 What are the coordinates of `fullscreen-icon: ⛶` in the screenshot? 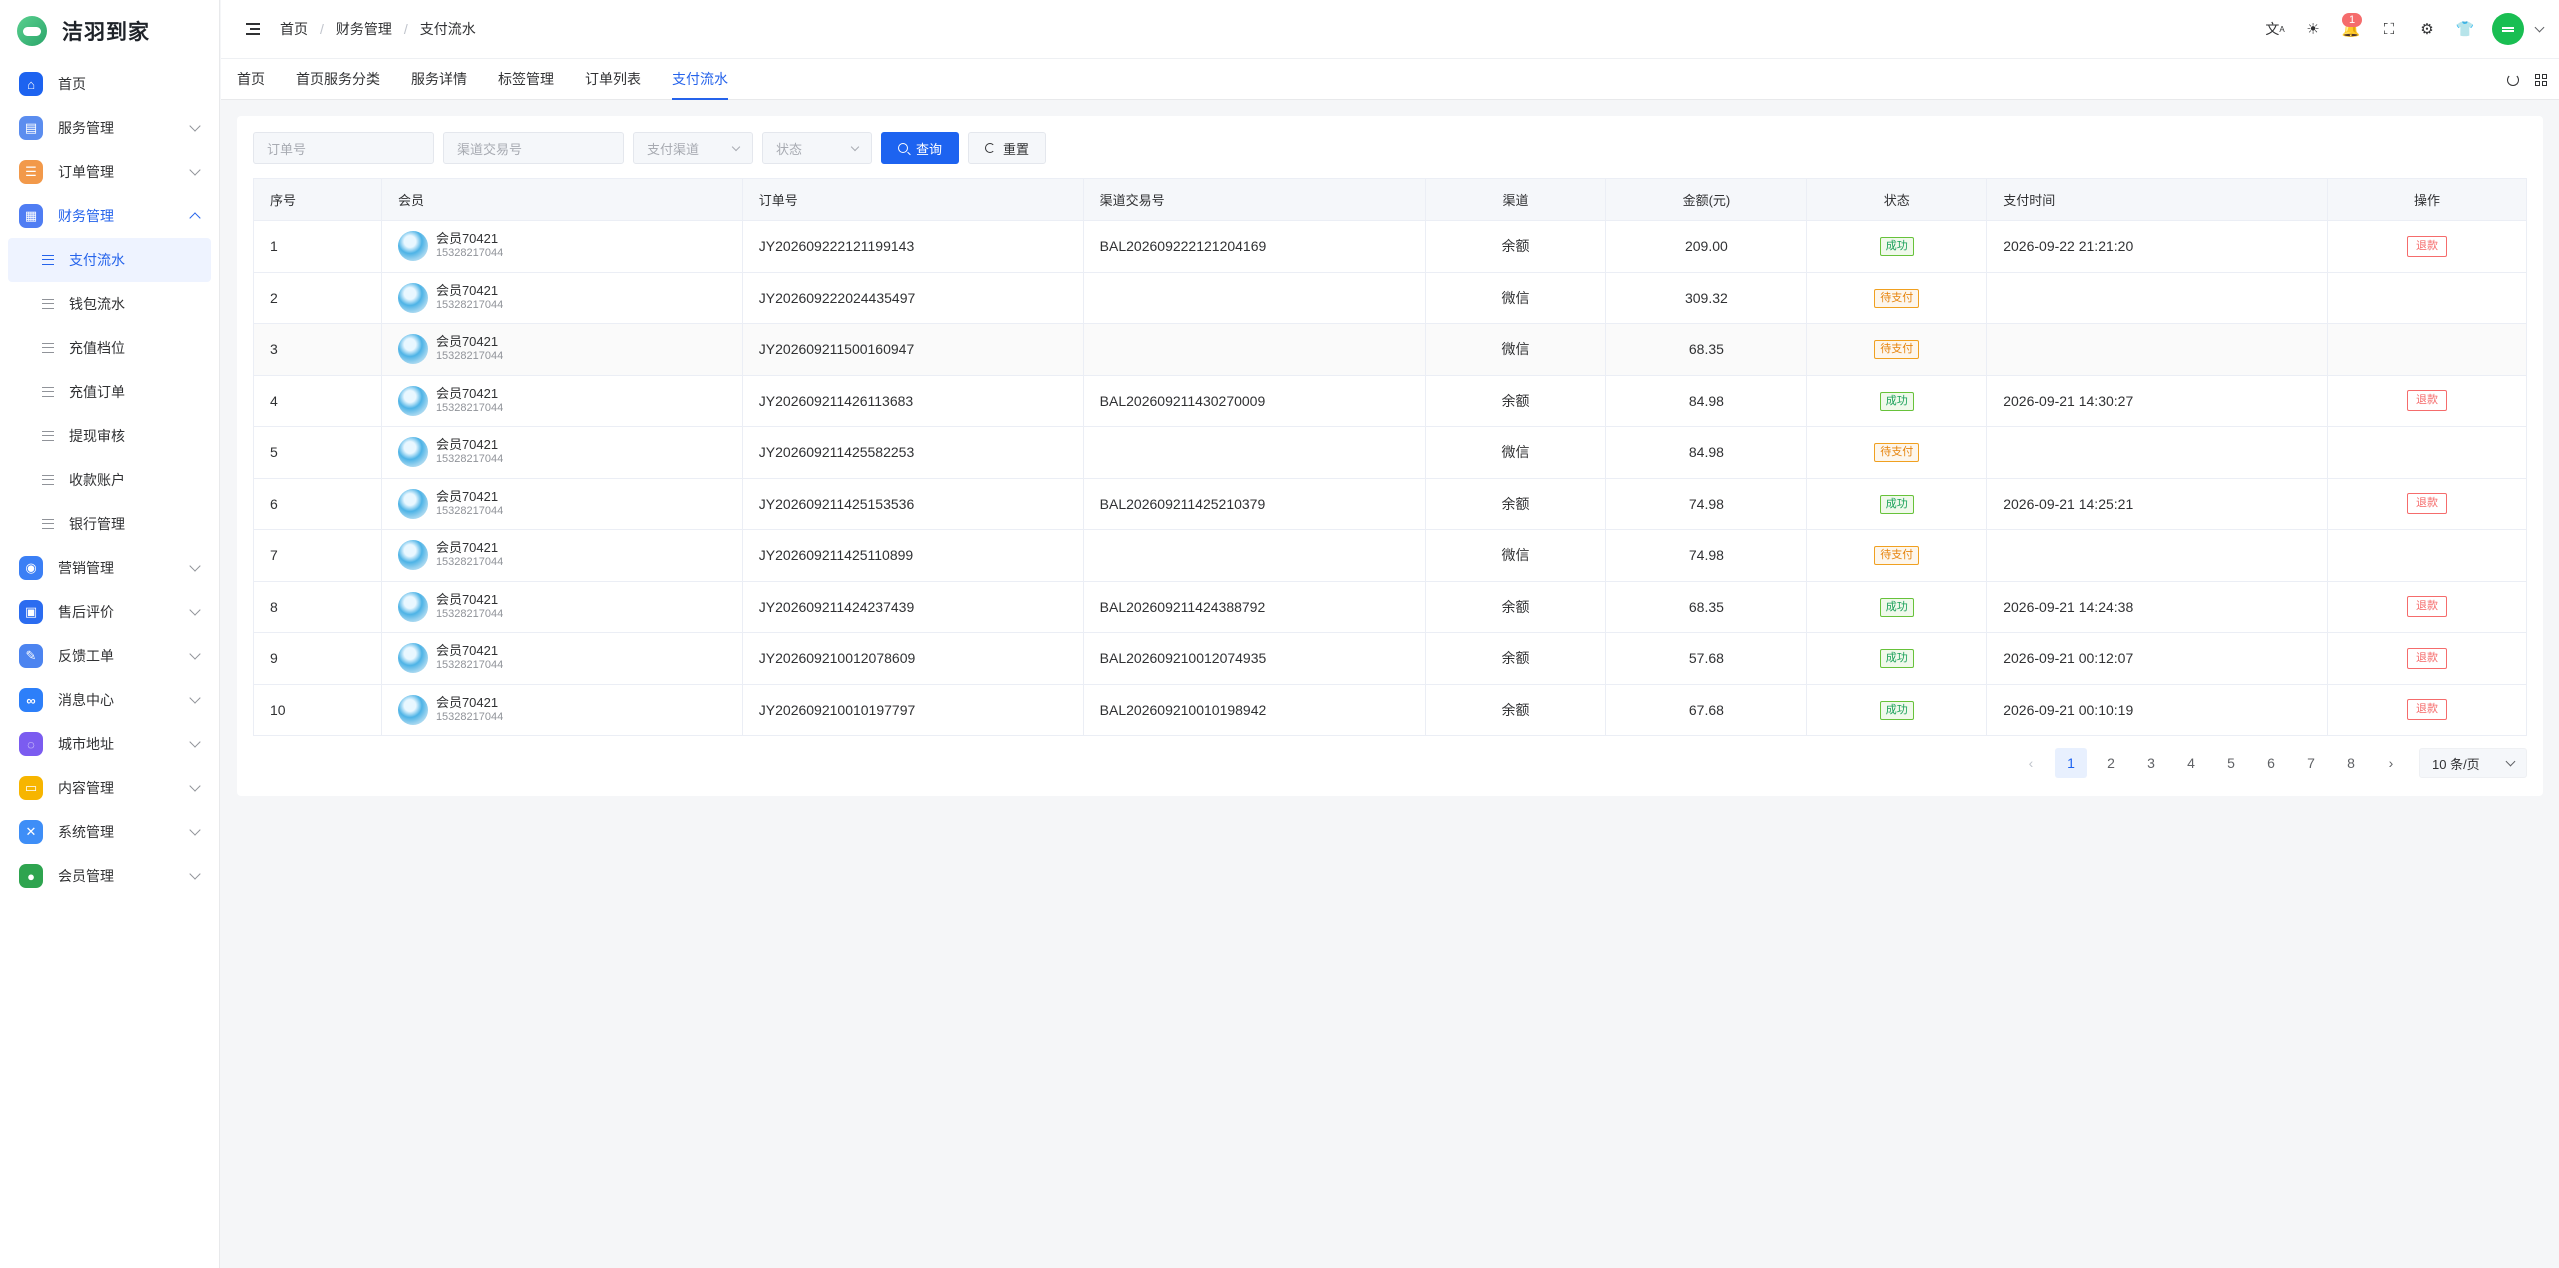 It's located at (2389, 29).